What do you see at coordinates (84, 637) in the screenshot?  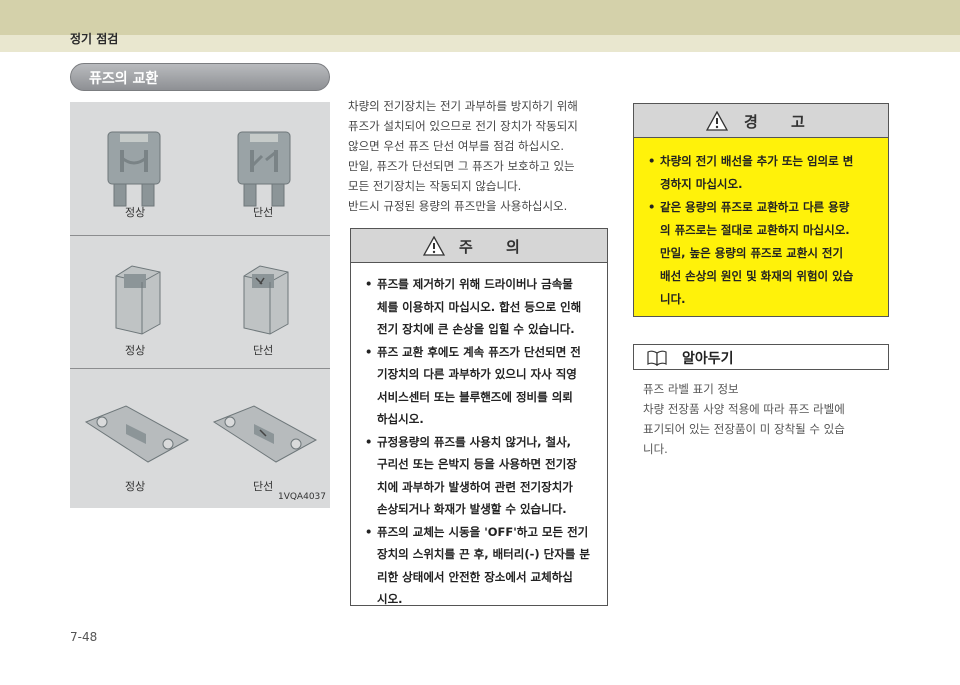 I see `page-number: 7-48` at bounding box center [84, 637].